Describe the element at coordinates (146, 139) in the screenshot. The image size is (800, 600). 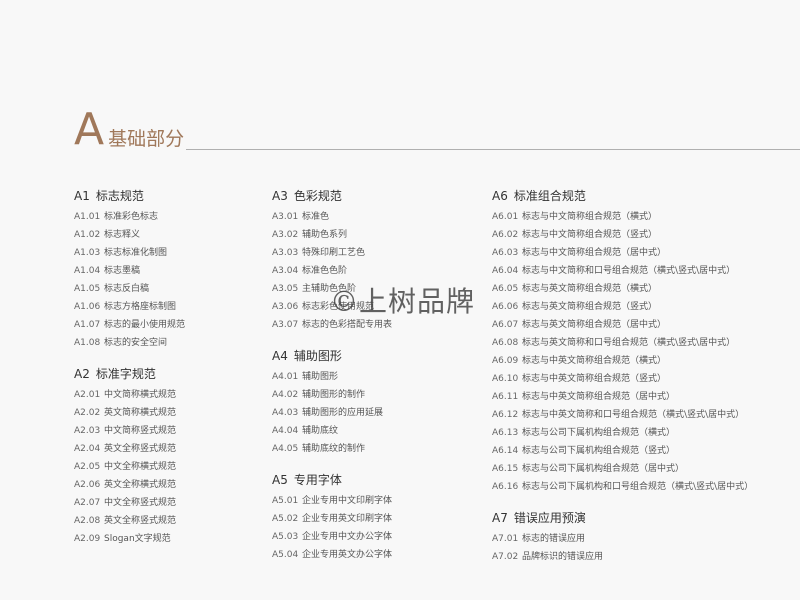
I see `heading-title: 基础部分` at that location.